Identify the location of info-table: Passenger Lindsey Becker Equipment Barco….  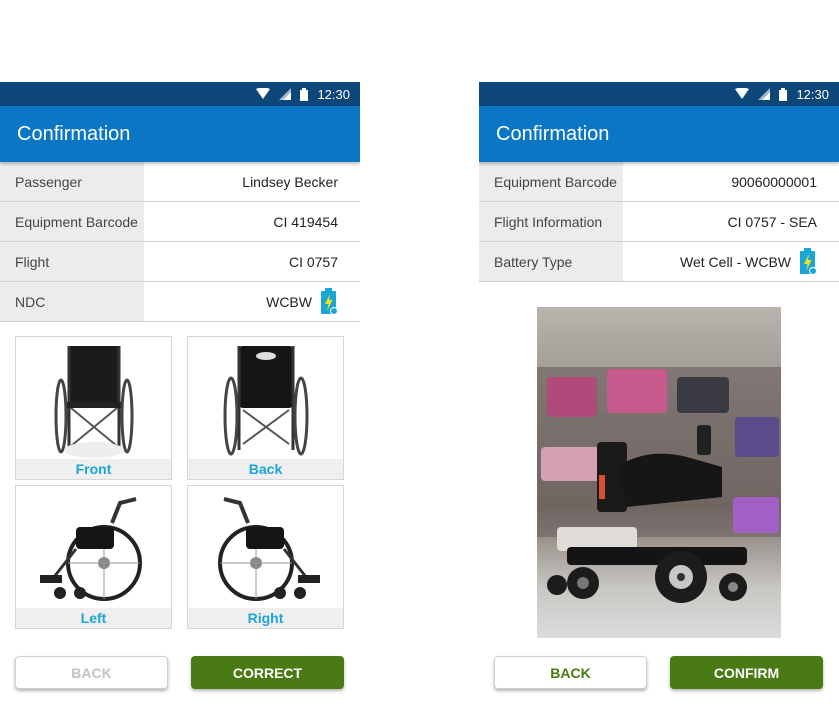
(180, 242).